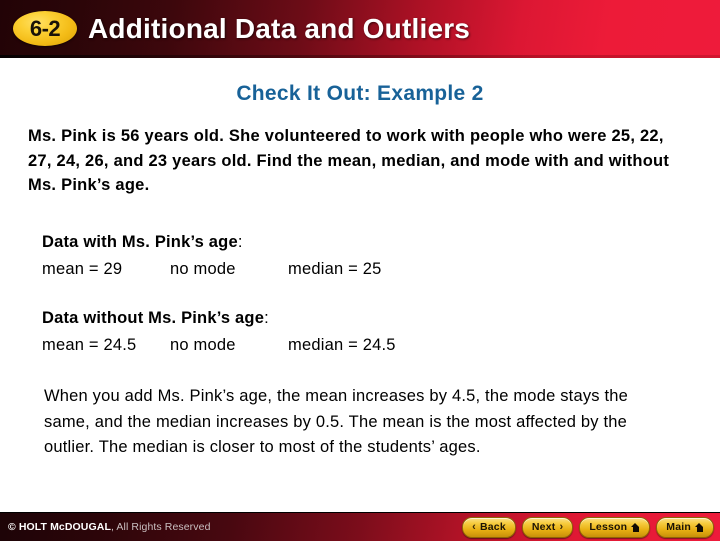 This screenshot has height=541, width=720. I want to click on stat-median: median = 25, so click(335, 269).